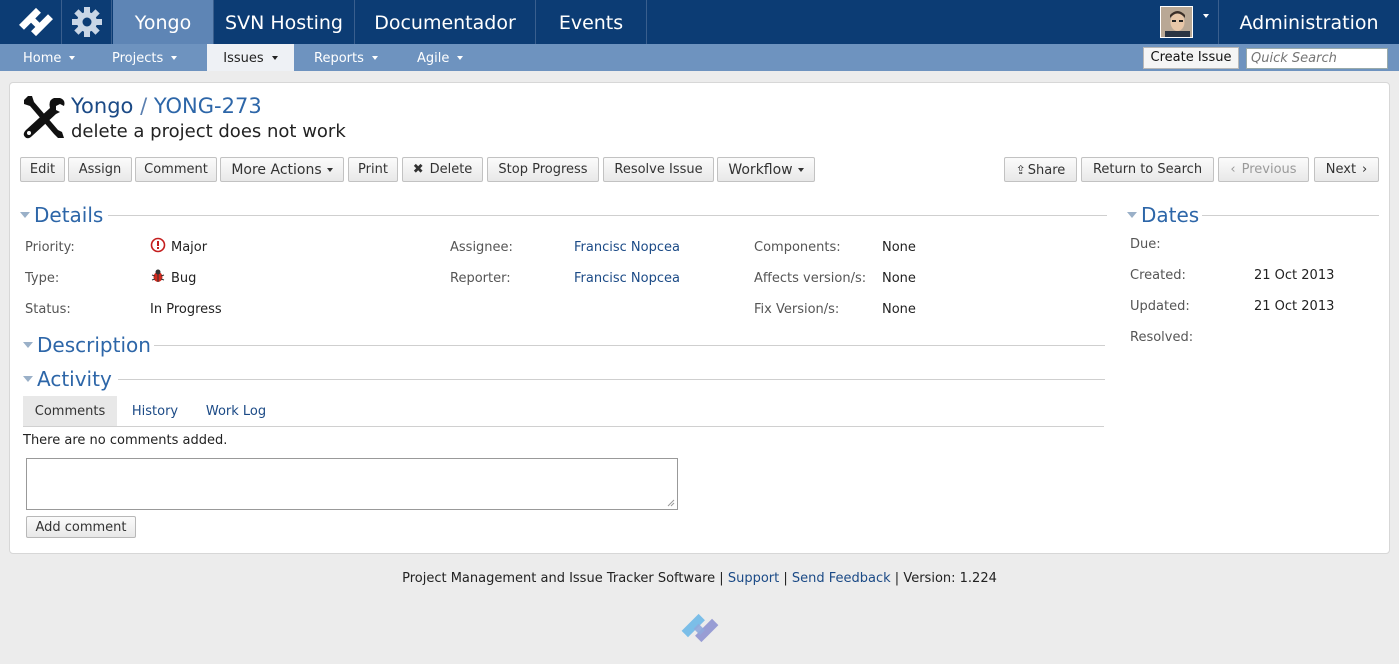 The height and width of the screenshot is (664, 1399). I want to click on resolved-label: Resolved:, so click(1162, 337).